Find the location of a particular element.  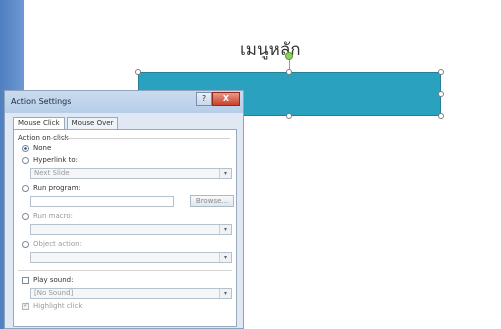

object-action-label: Object action: is located at coordinates (57, 244).